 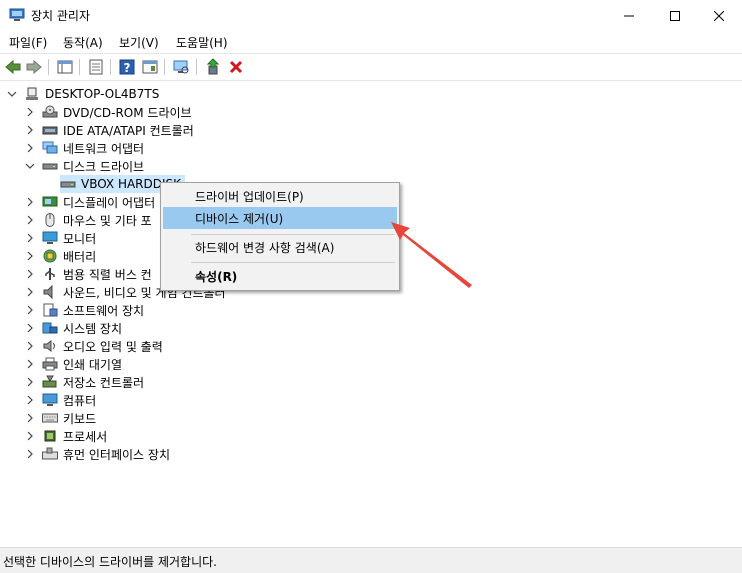 I want to click on status-bar: 선택한 디바이스의 드라이버를 제거합니다., so click(x=371, y=560).